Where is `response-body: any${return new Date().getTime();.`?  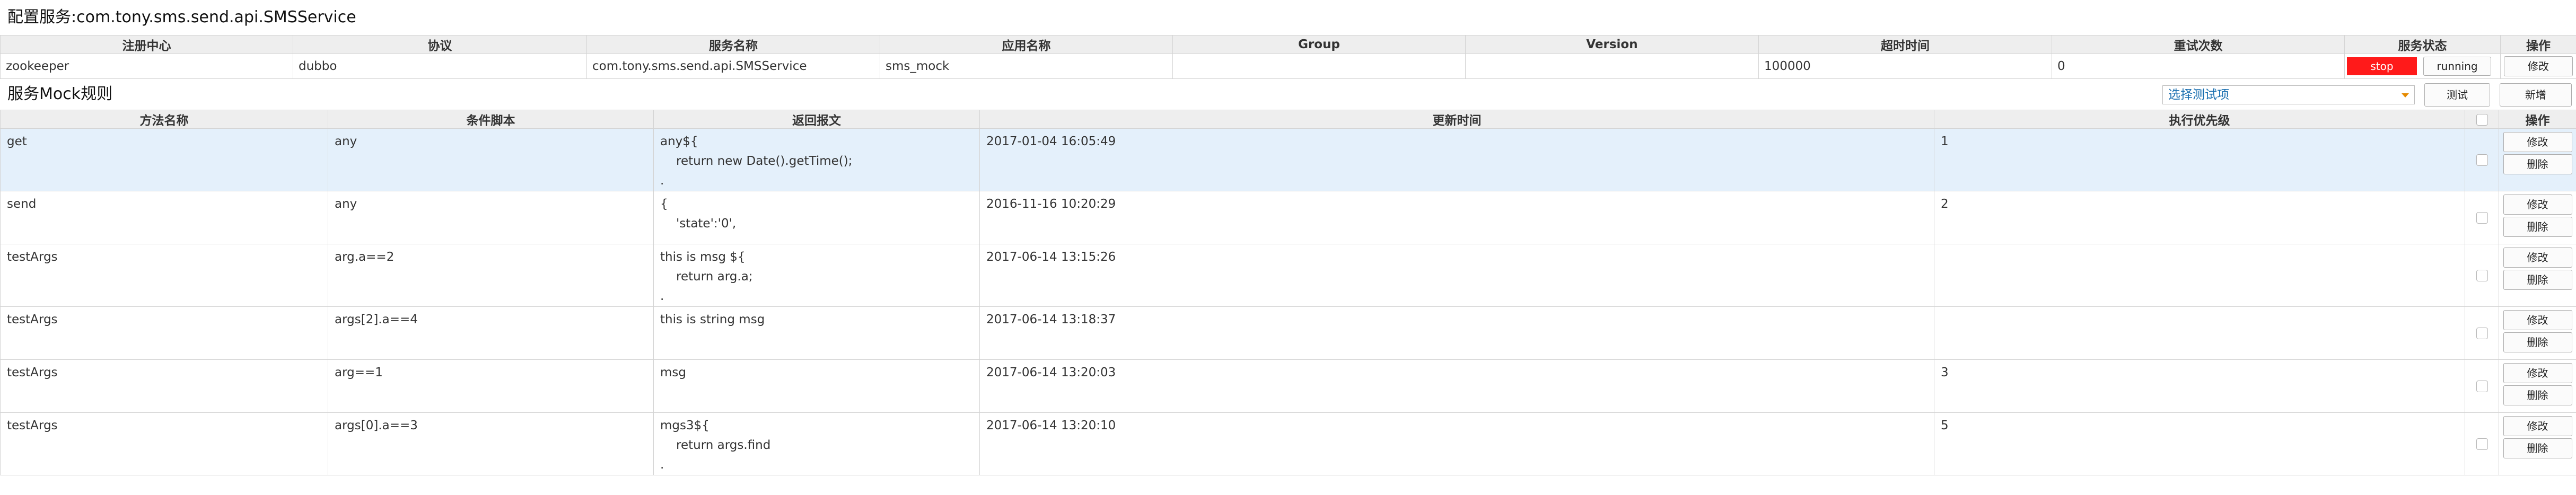 response-body: any${return new Date().getTime();. is located at coordinates (816, 160).